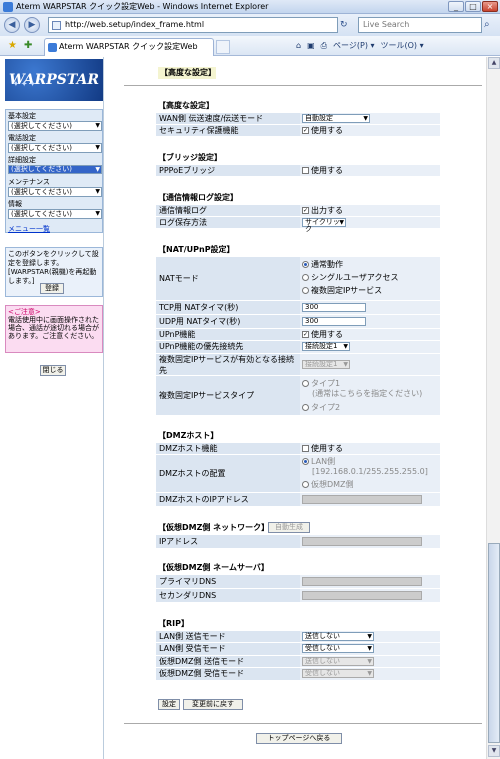 This screenshot has height=759, width=500. Describe the element at coordinates (334, 307) in the screenshot. I see `tcp-timer-input: 300` at that location.